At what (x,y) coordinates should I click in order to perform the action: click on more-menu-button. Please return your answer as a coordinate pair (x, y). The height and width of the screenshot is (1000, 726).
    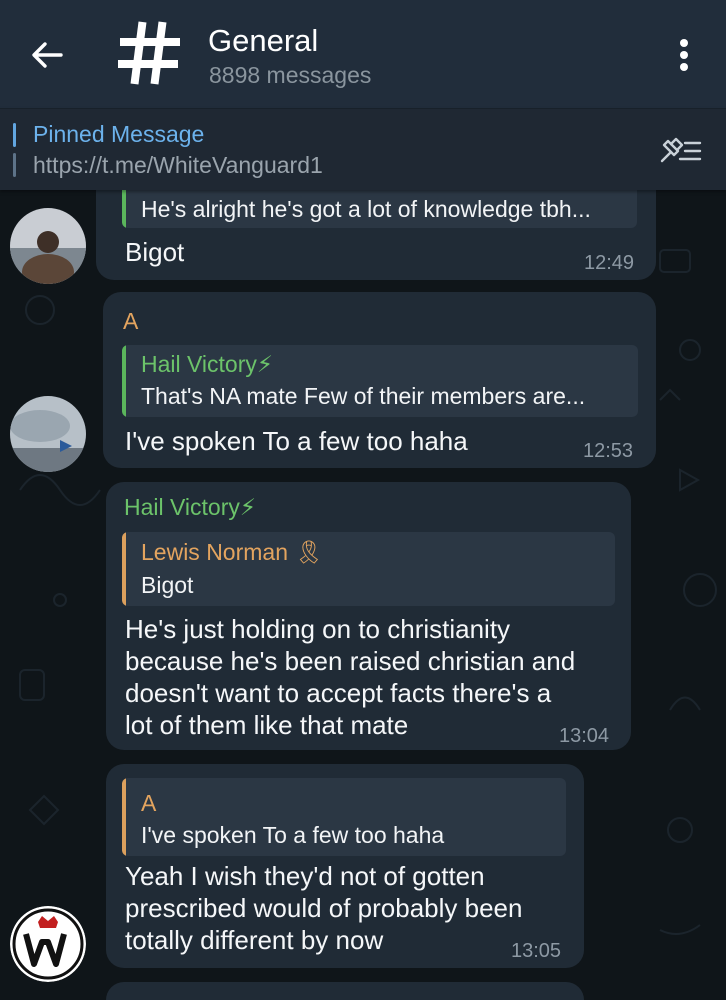
    Looking at the image, I should click on (684, 55).